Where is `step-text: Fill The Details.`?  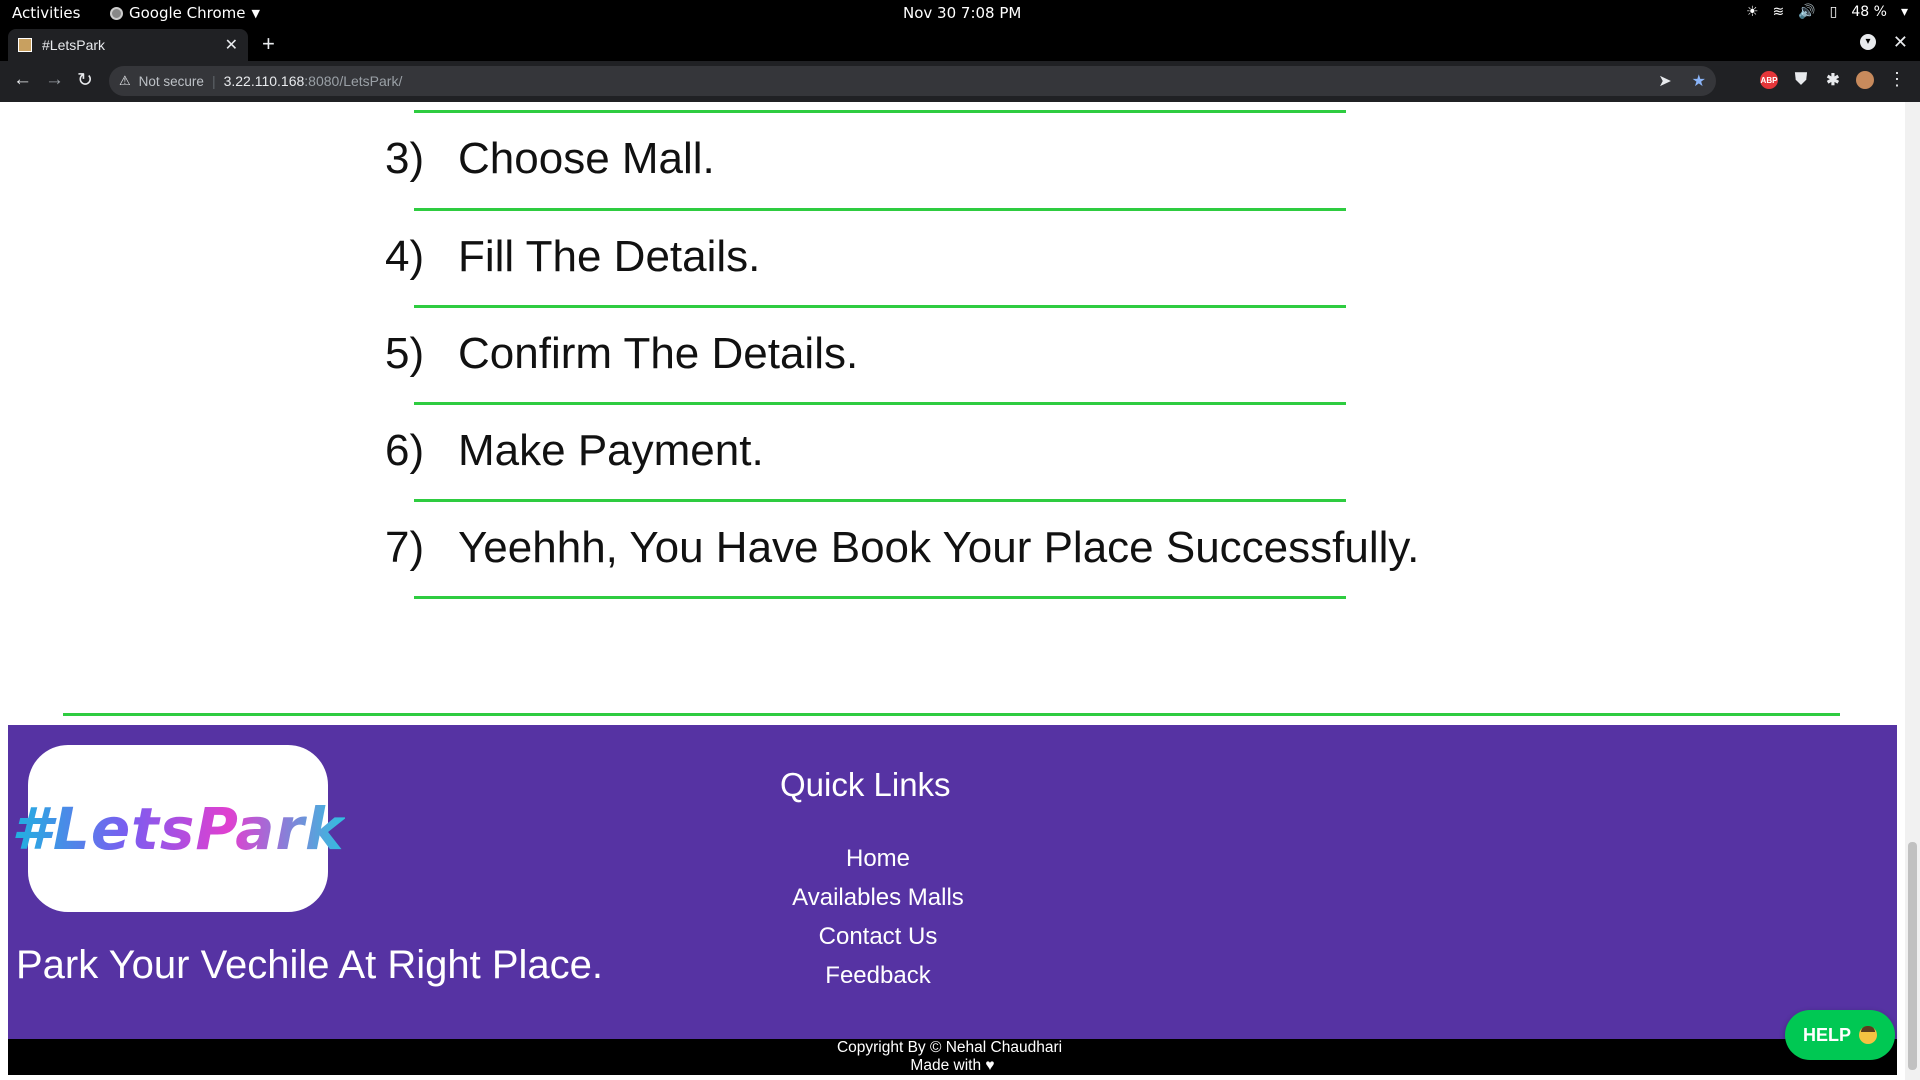 step-text: Fill The Details. is located at coordinates (609, 256).